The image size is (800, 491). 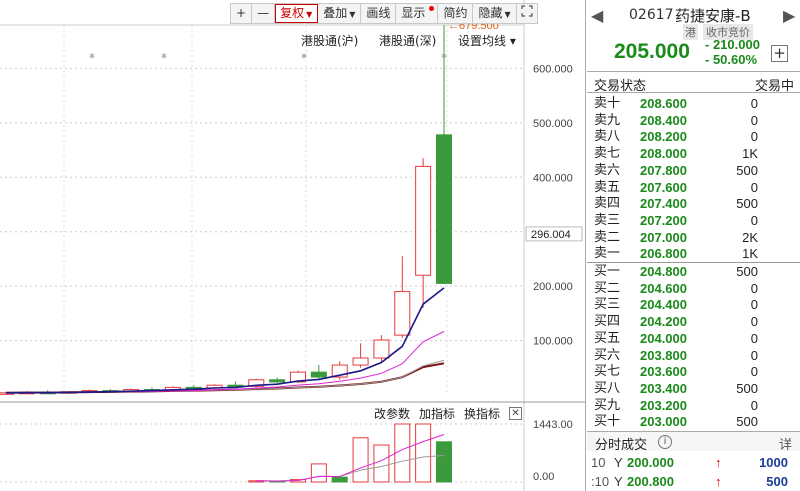 What do you see at coordinates (693, 204) in the screenshot?
I see `ask-row: 卖四 207.400 500` at bounding box center [693, 204].